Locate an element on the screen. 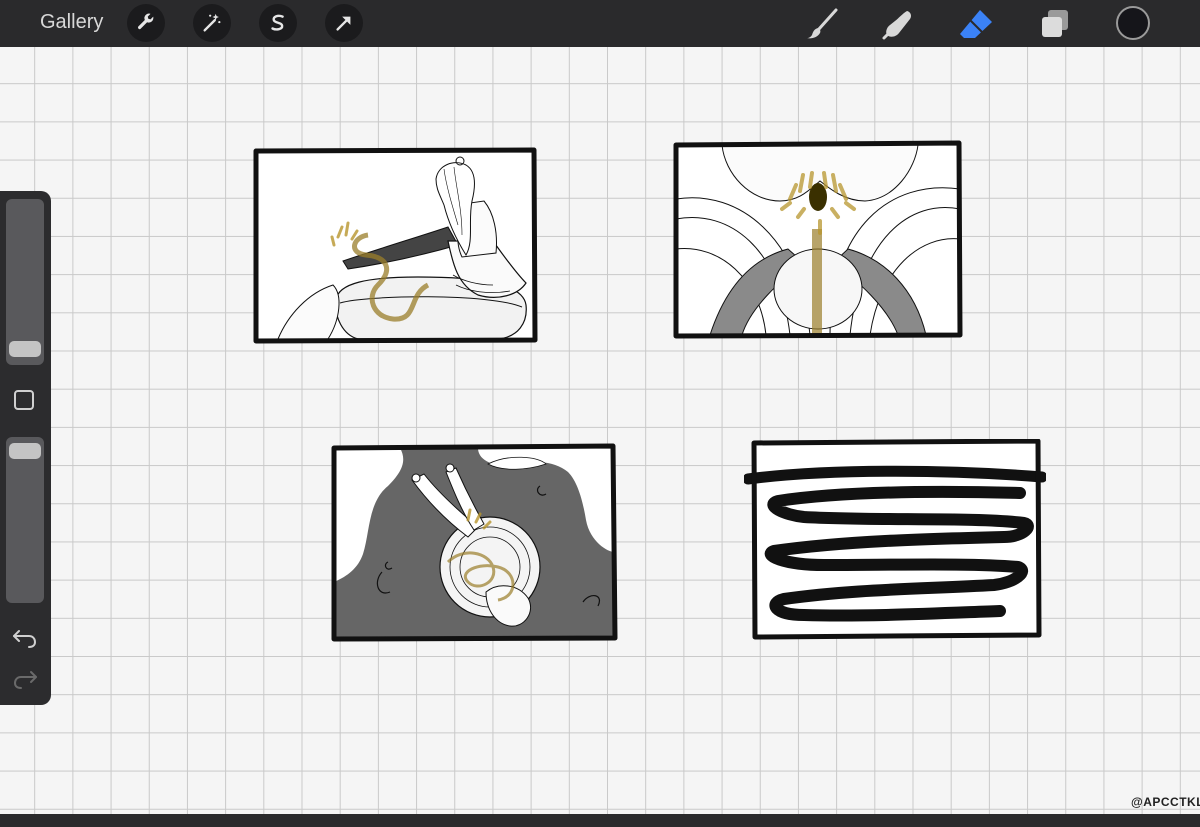  wrench-icon is located at coordinates (145, 21).